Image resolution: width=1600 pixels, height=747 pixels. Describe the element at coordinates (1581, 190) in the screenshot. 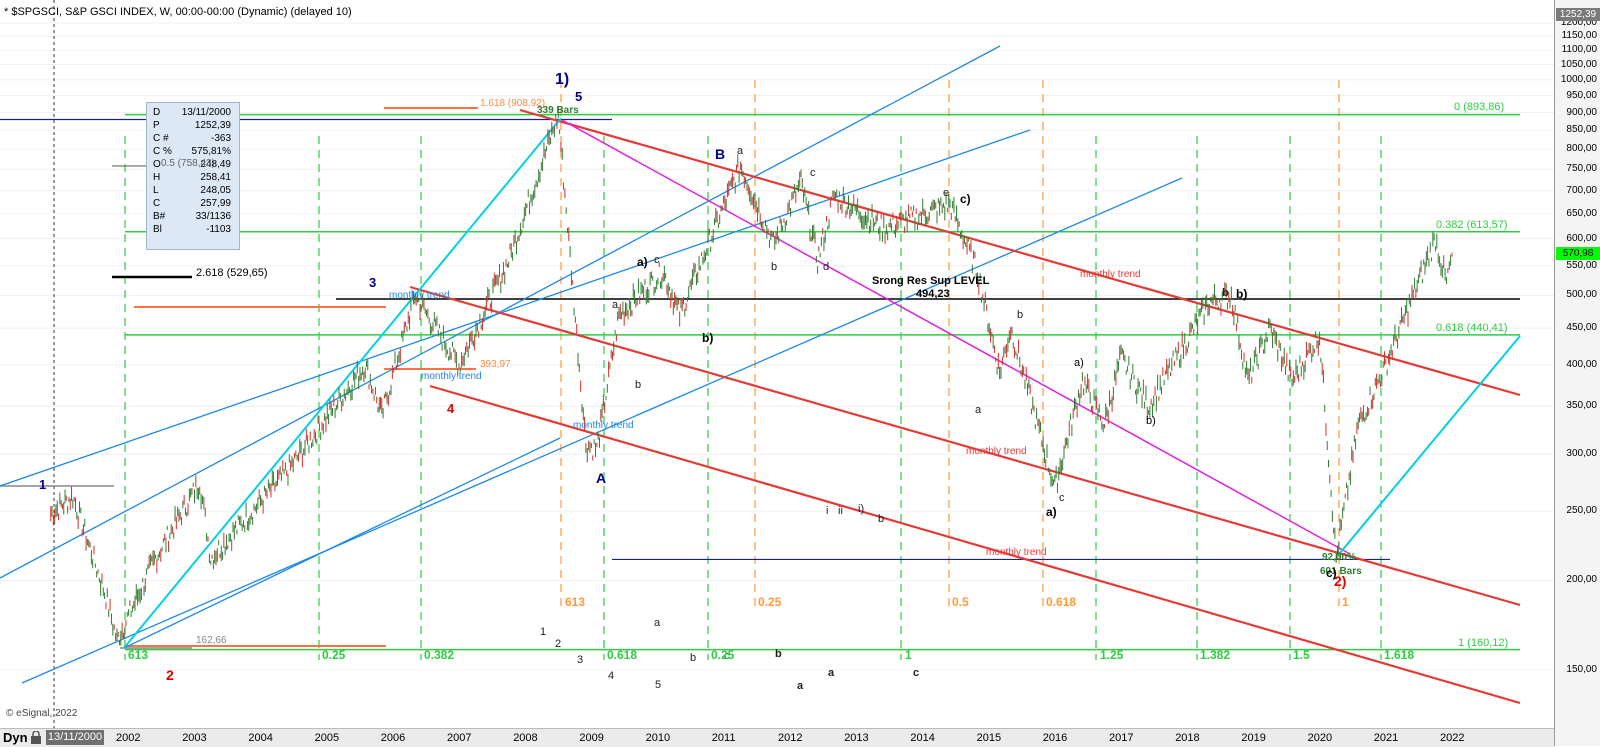

I see `price-tick-label: 700,00` at that location.